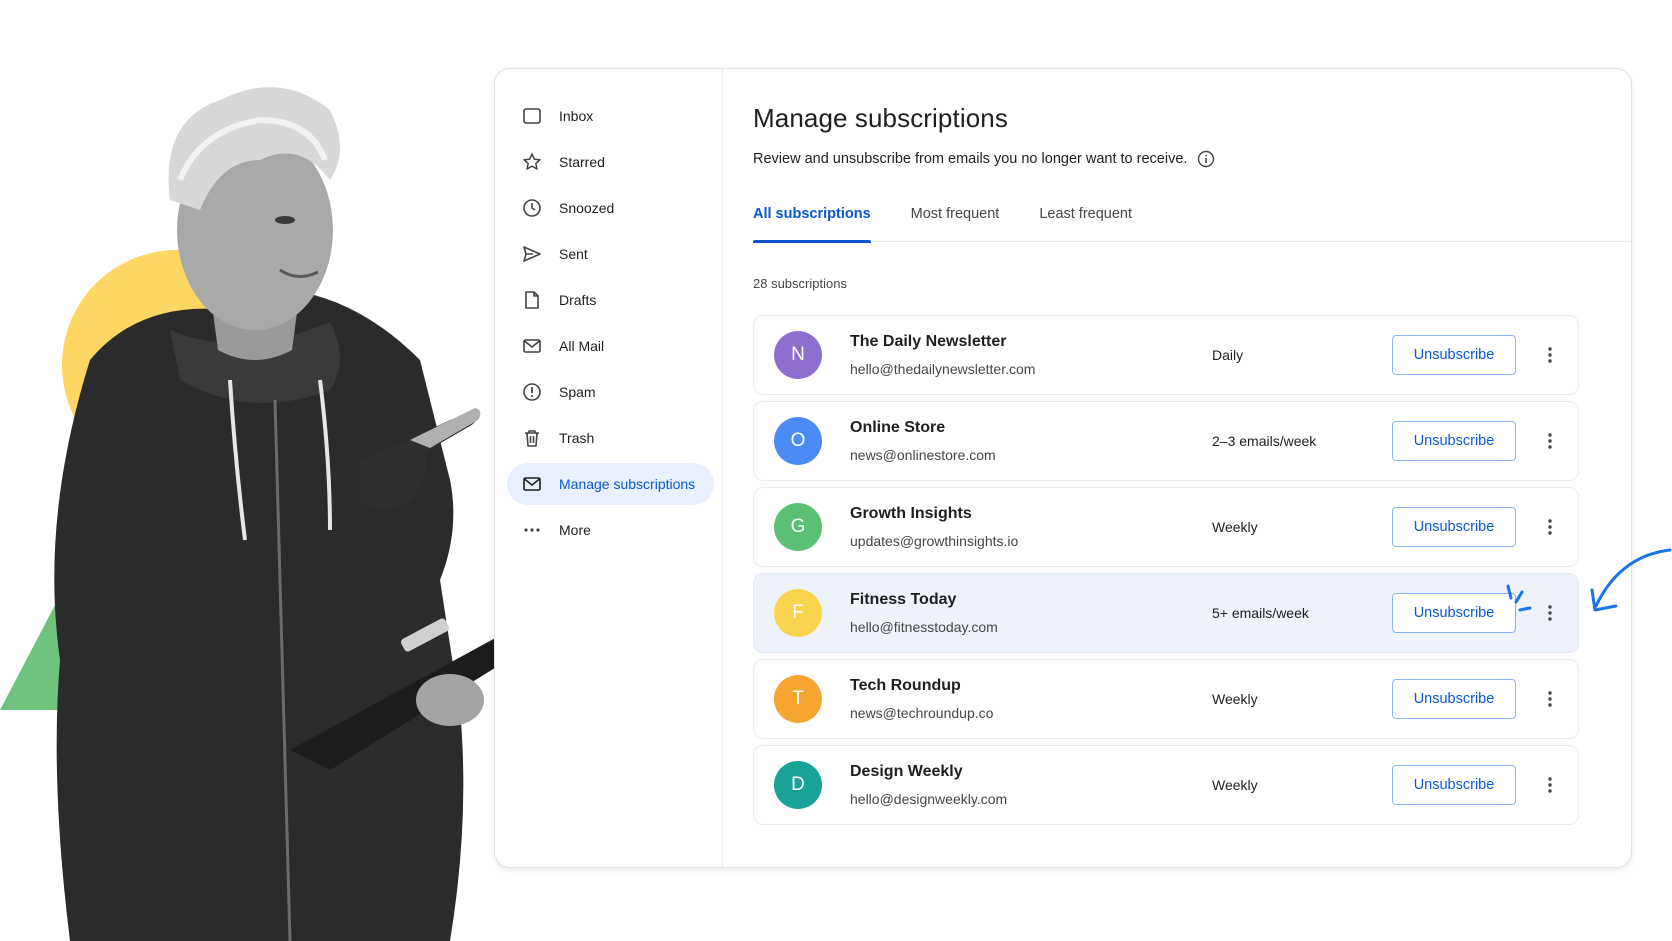 The width and height of the screenshot is (1672, 941). Describe the element at coordinates (903, 599) in the screenshot. I see `sender-name: Fitness Today` at that location.